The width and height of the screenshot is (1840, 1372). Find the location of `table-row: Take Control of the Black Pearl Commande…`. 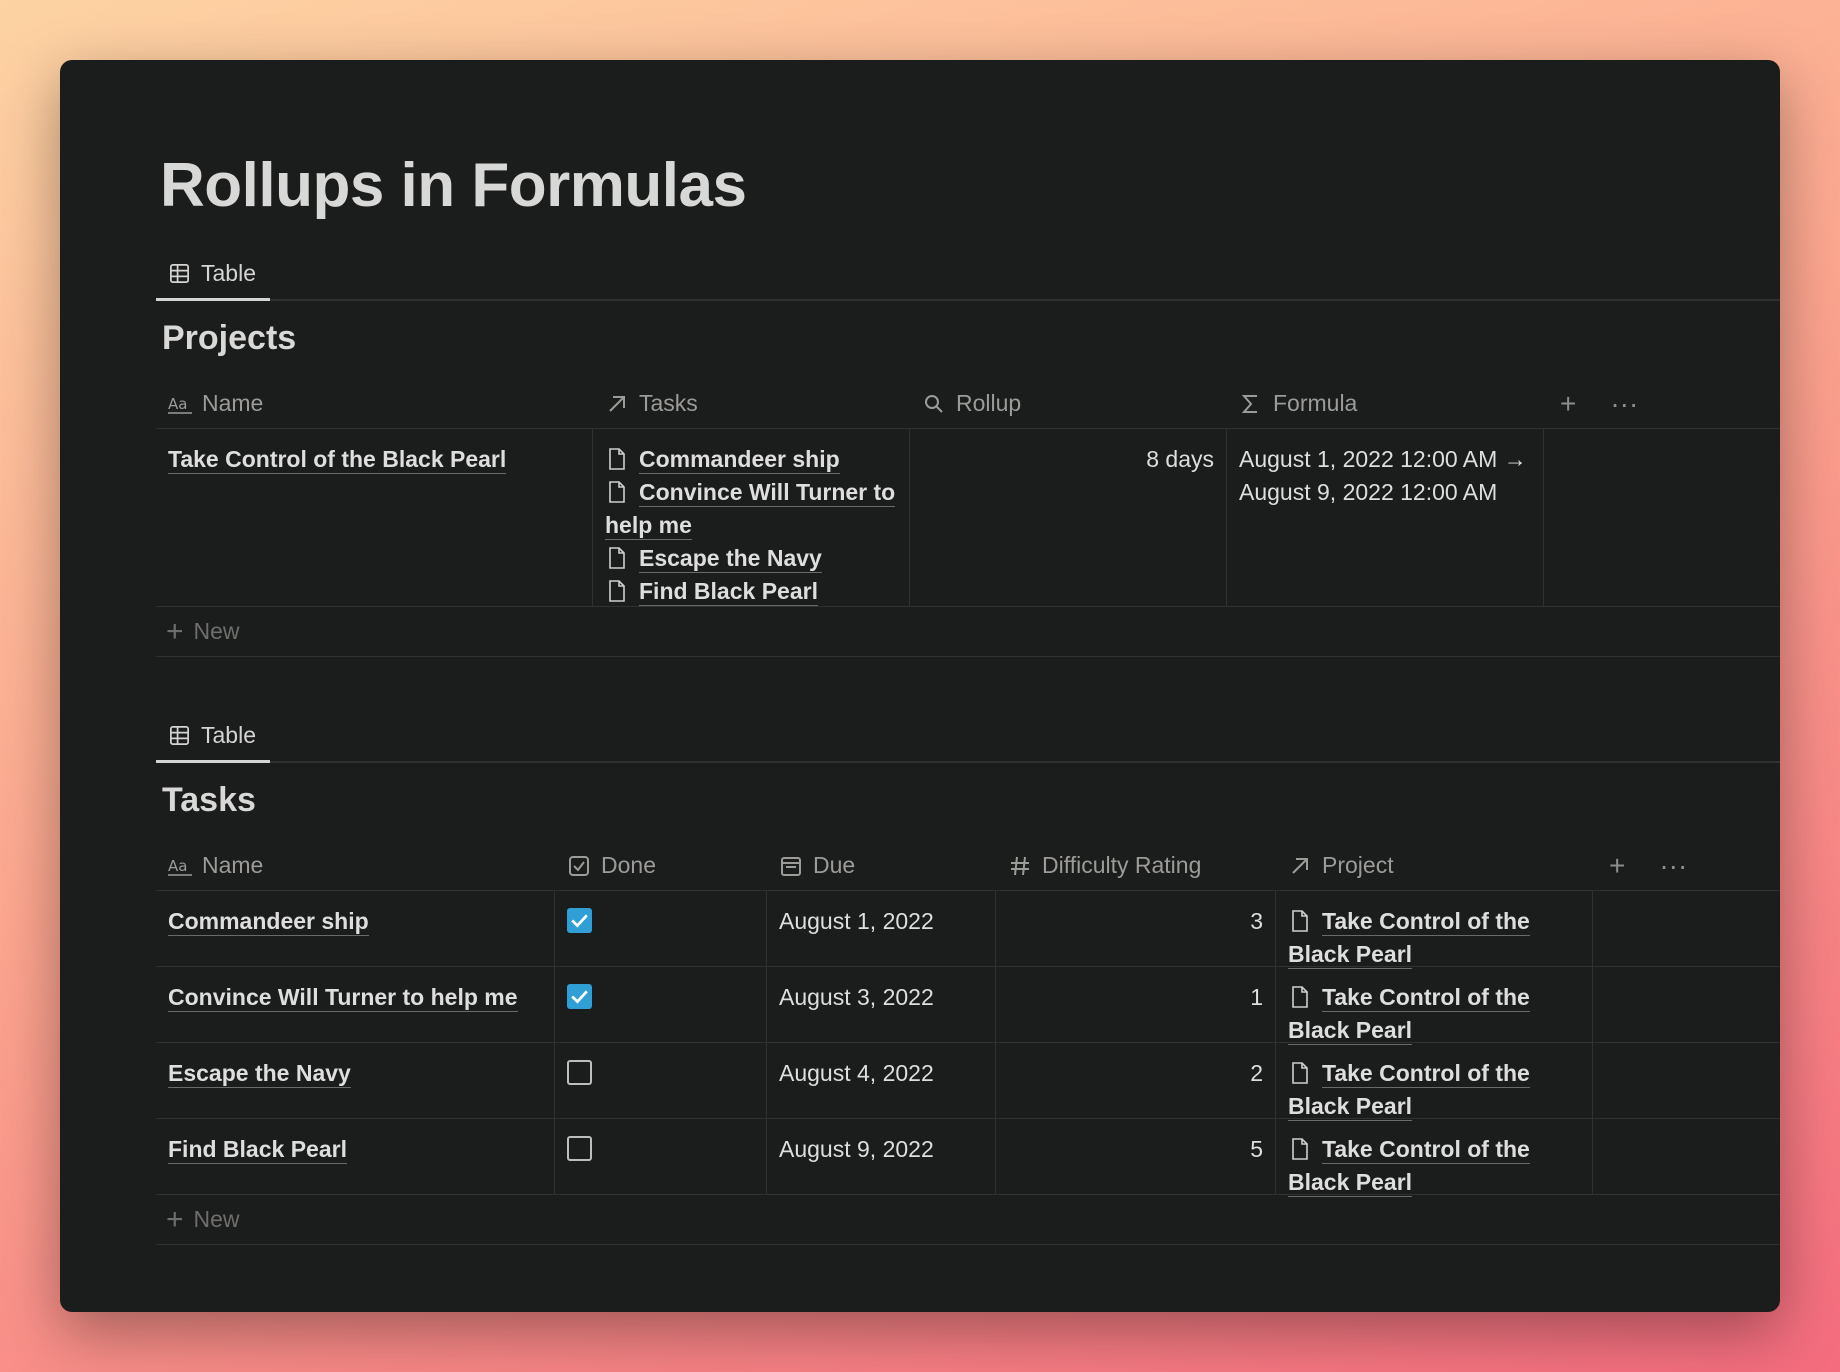

table-row: Take Control of the Black Pearl Commande… is located at coordinates (968, 518).